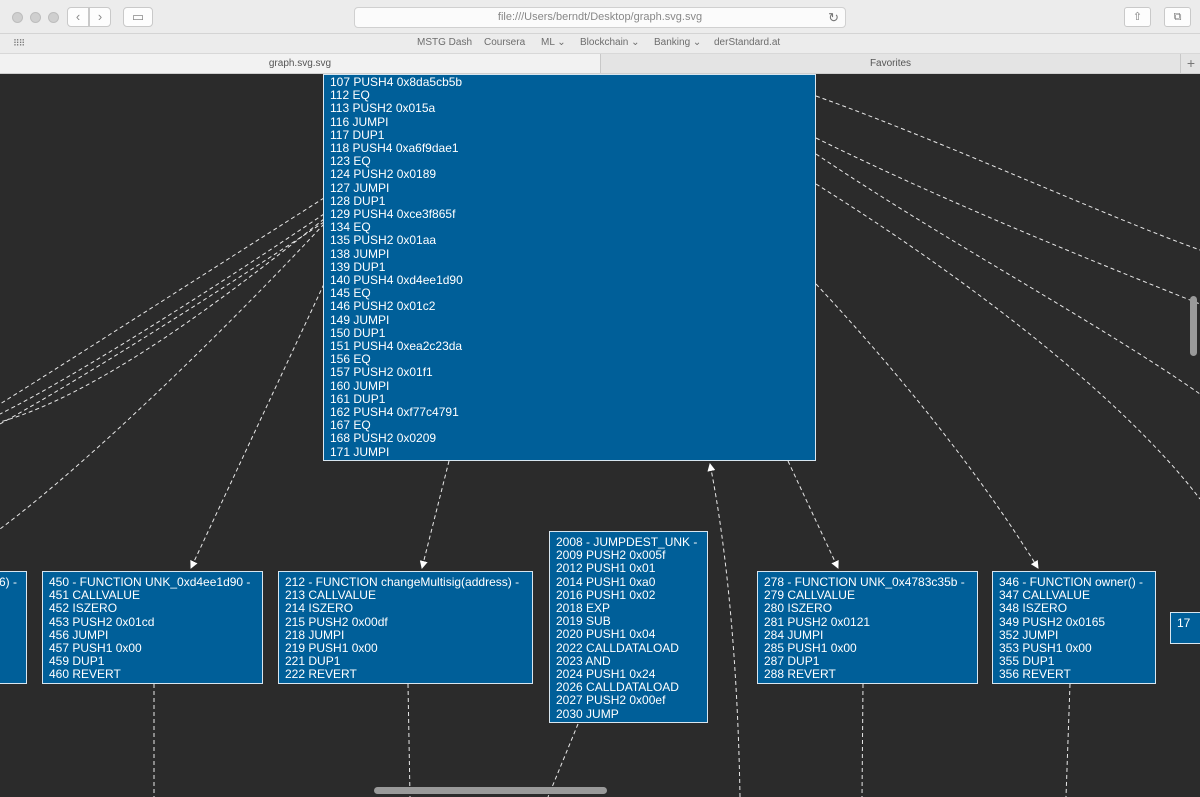 This screenshot has width=1200, height=797. Describe the element at coordinates (1185, 628) in the screenshot. I see `graph-node-partial-right: 17` at that location.